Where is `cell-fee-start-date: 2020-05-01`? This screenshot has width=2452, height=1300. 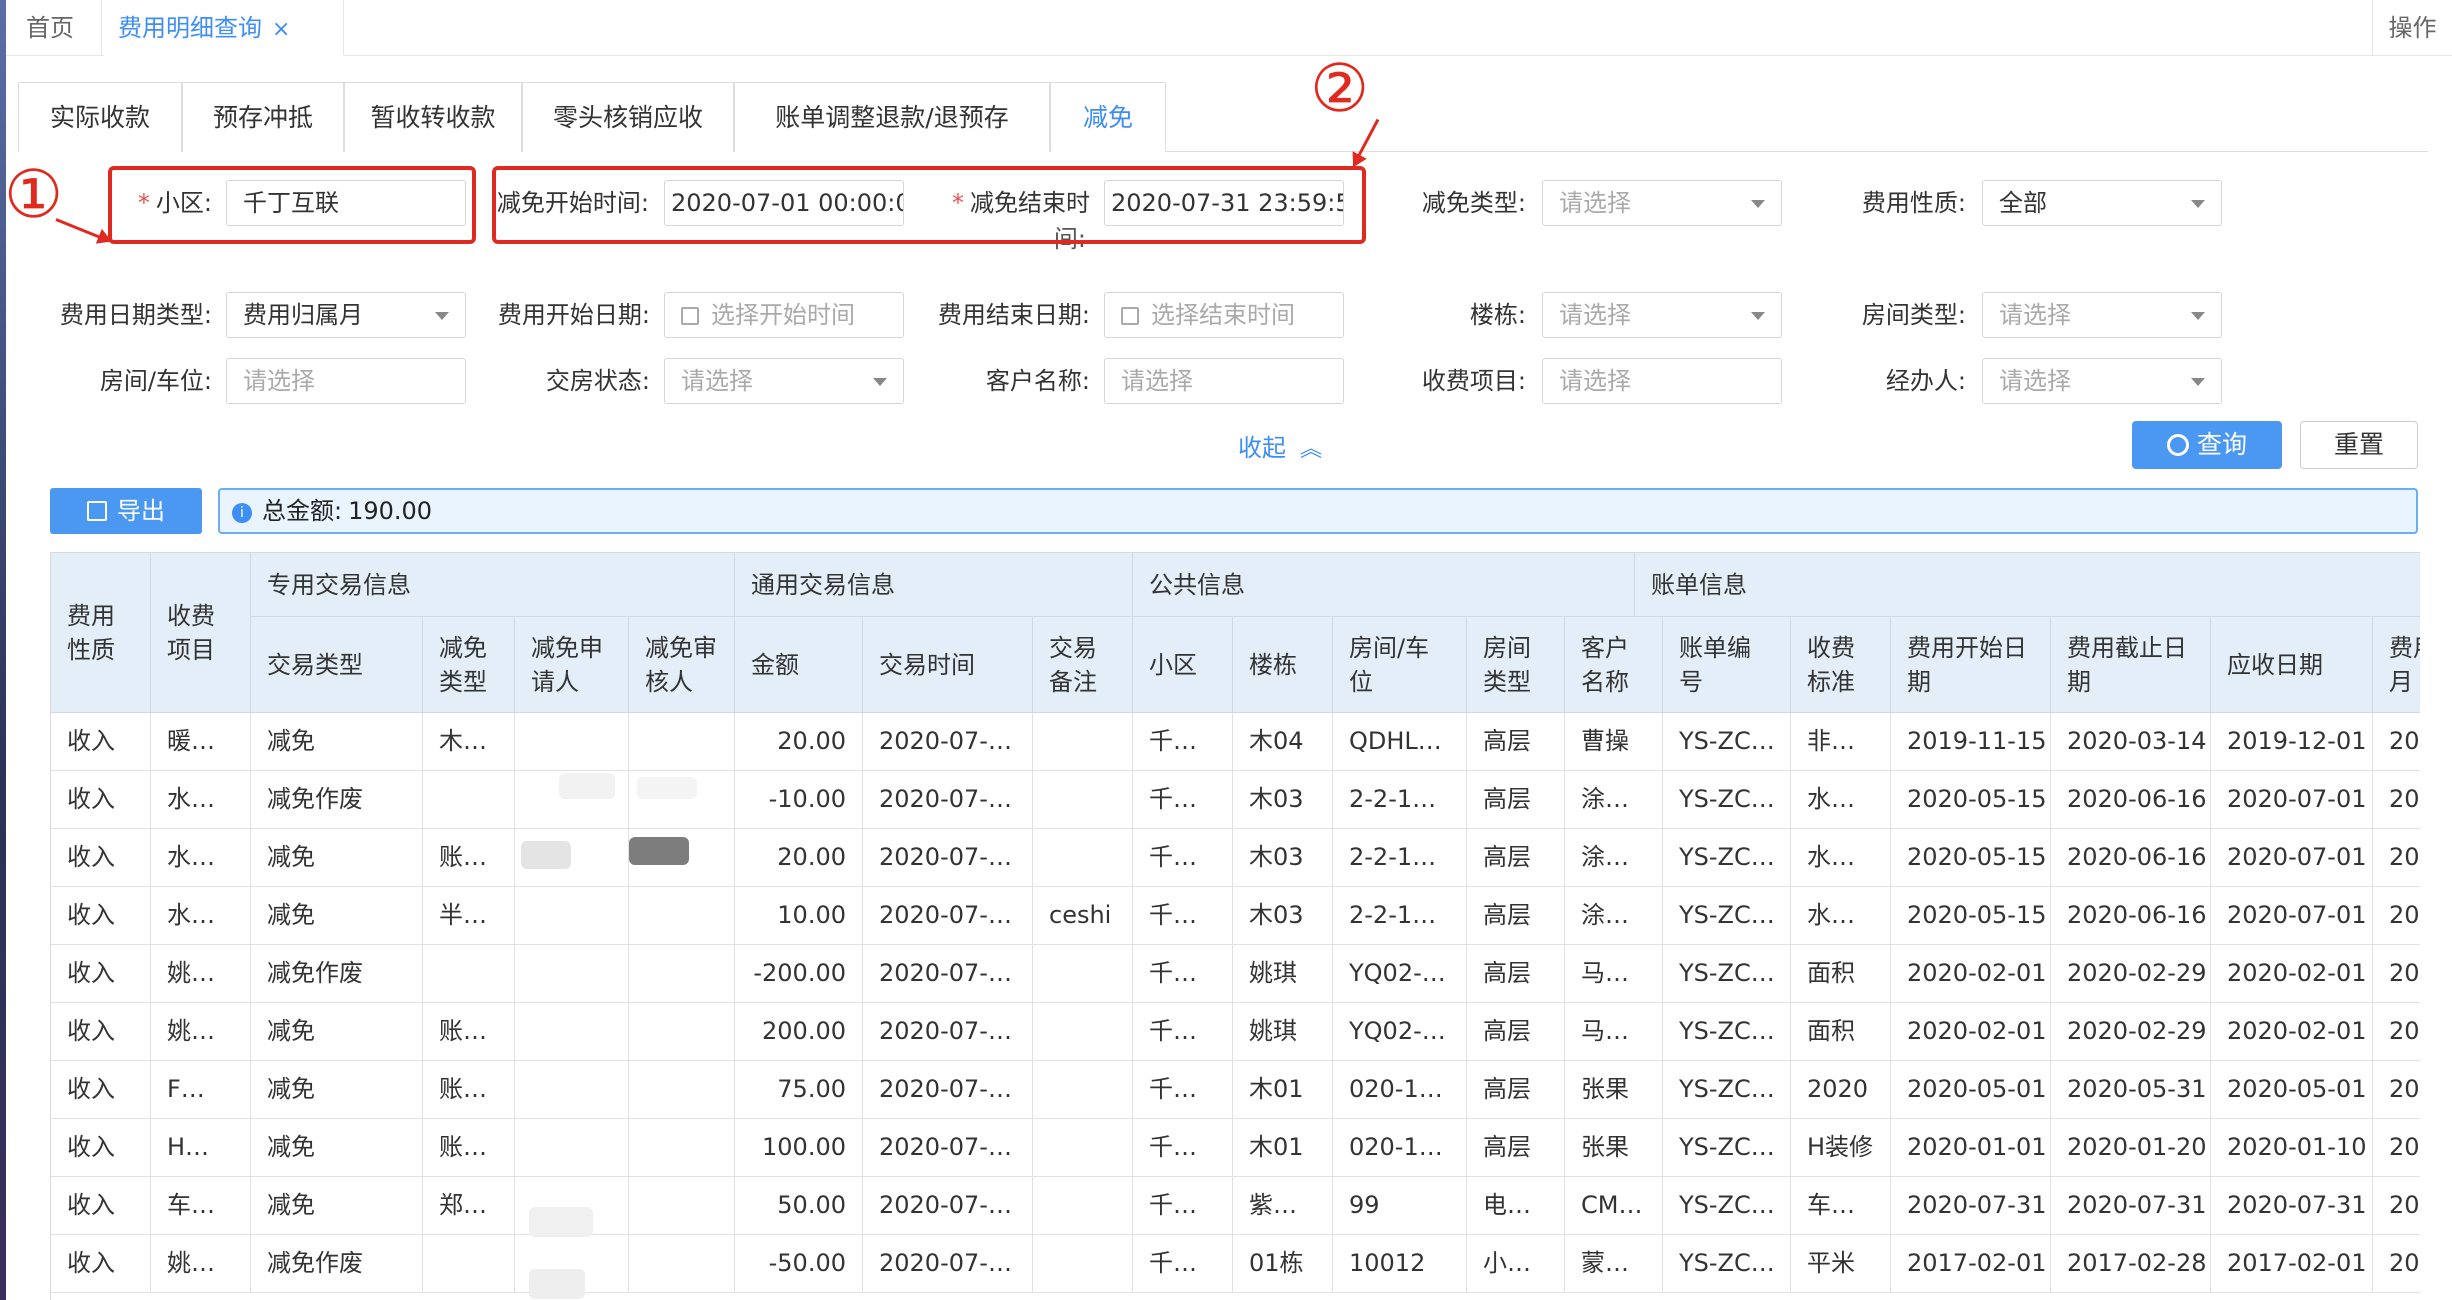
cell-fee-start-date: 2020-05-01 is located at coordinates (1971, 1090).